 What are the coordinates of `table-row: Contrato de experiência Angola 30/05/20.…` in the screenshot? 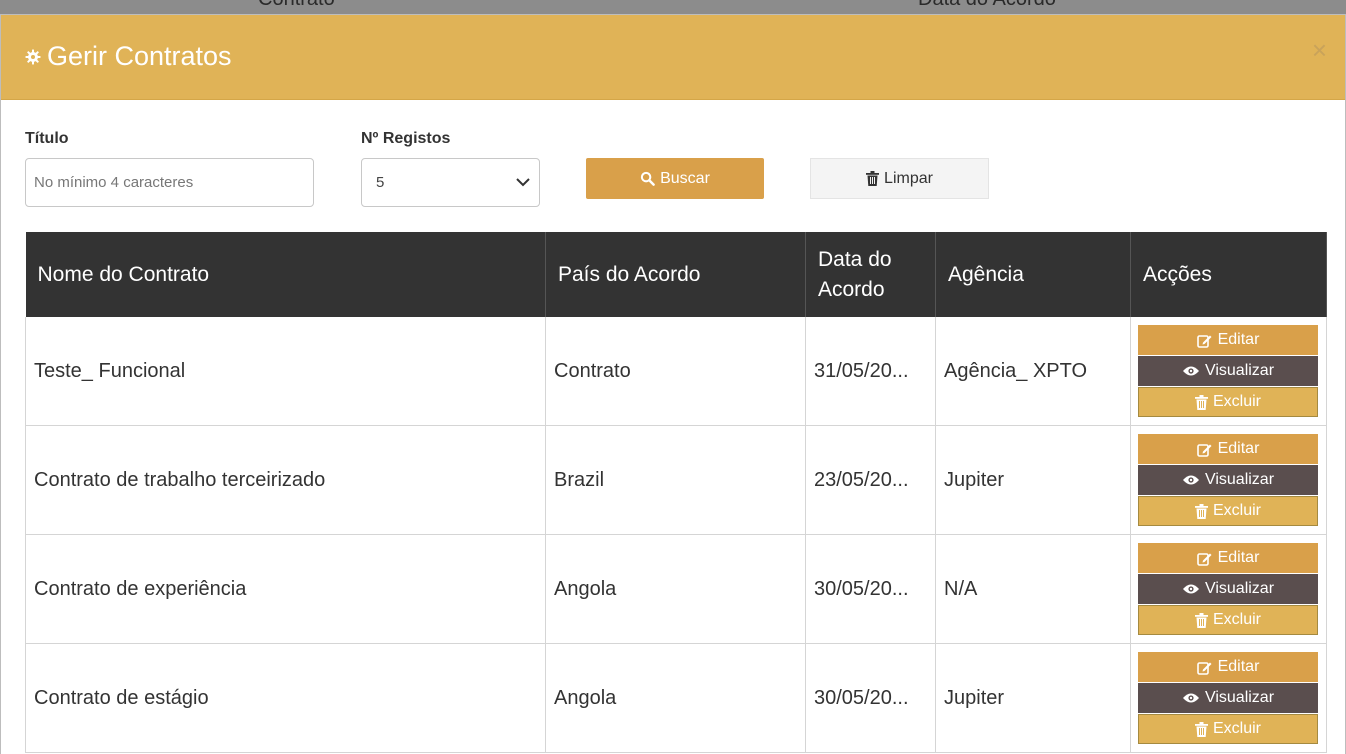 It's located at (676, 589).